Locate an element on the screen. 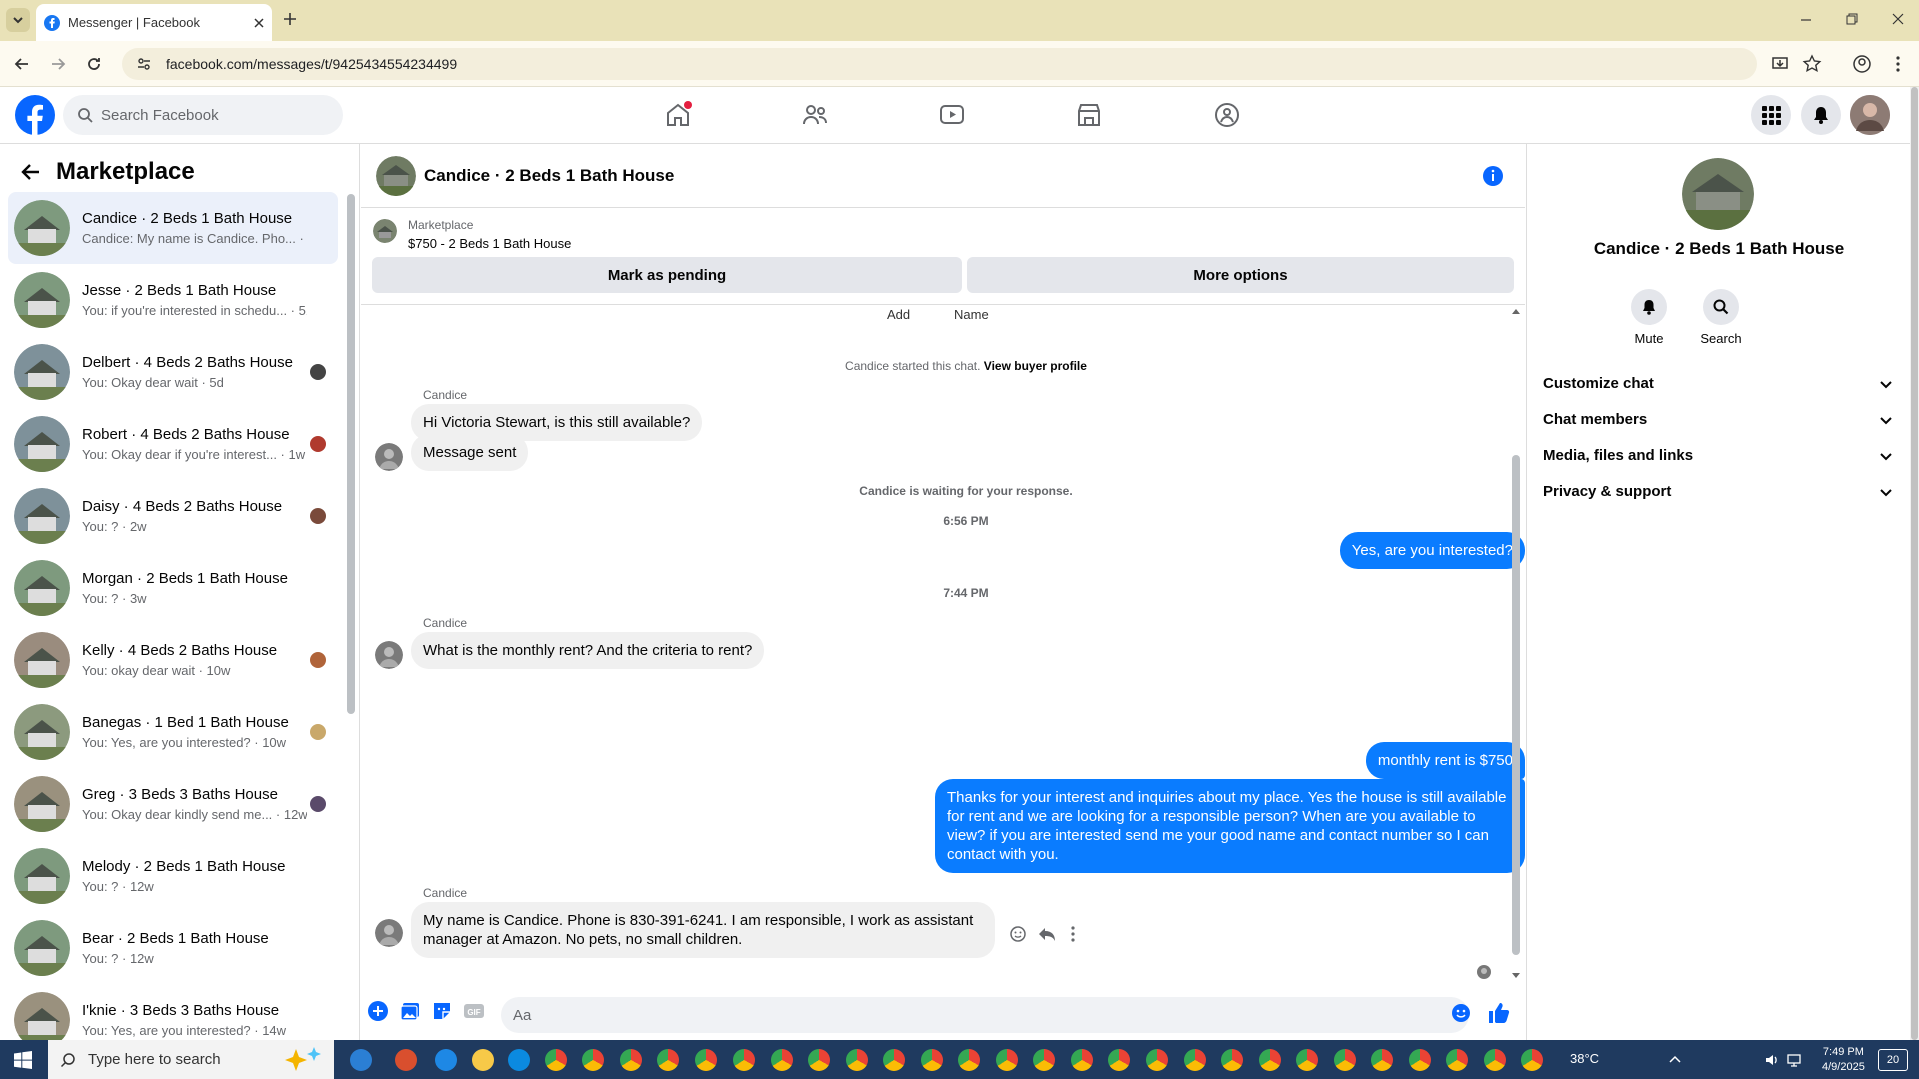 This screenshot has width=1919, height=1079. search-in-chat-button: Search is located at coordinates (1721, 317).